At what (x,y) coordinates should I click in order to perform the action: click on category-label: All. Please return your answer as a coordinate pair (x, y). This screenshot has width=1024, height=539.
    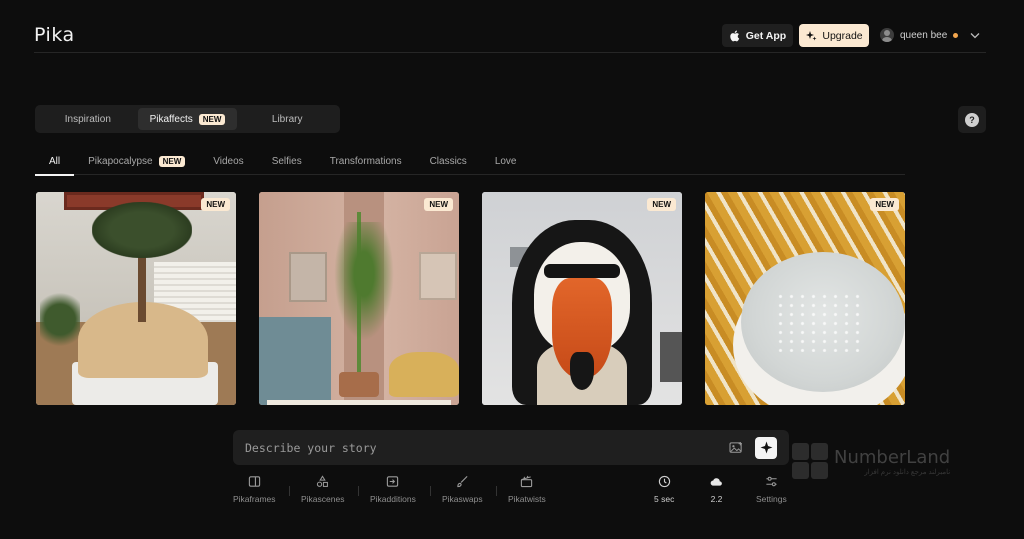
    Looking at the image, I should click on (55, 161).